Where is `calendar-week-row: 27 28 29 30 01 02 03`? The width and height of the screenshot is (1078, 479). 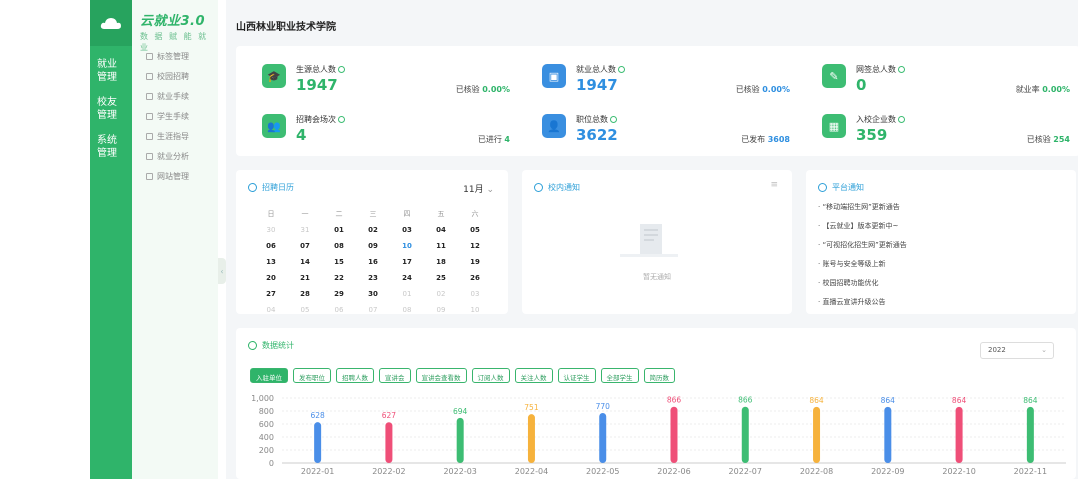 calendar-week-row: 27 28 29 30 01 02 03 is located at coordinates (374, 294).